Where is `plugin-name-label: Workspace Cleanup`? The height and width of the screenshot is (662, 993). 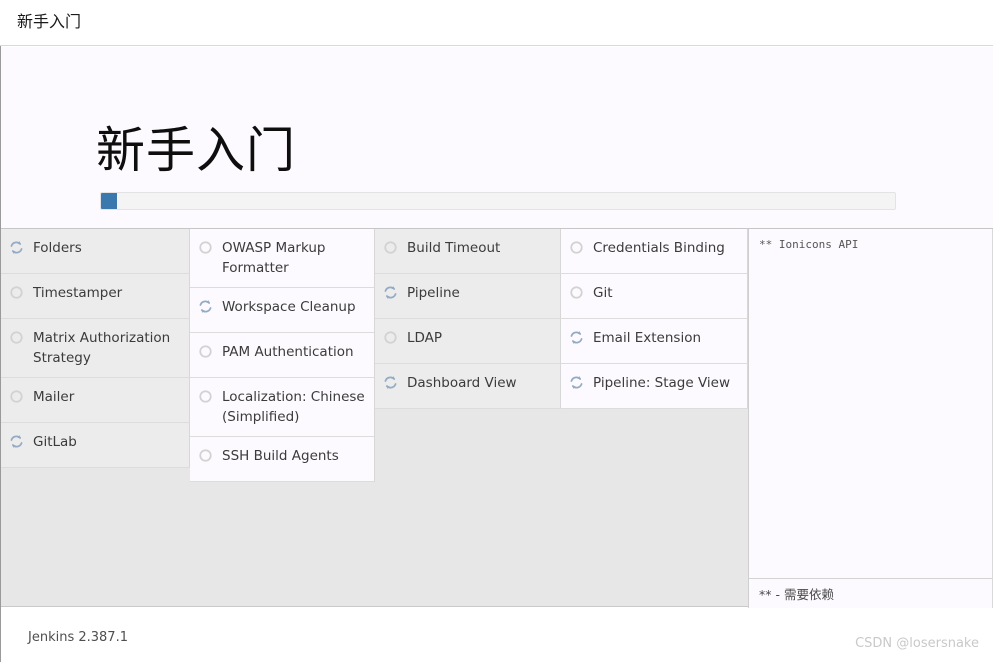 plugin-name-label: Workspace Cleanup is located at coordinates (289, 307).